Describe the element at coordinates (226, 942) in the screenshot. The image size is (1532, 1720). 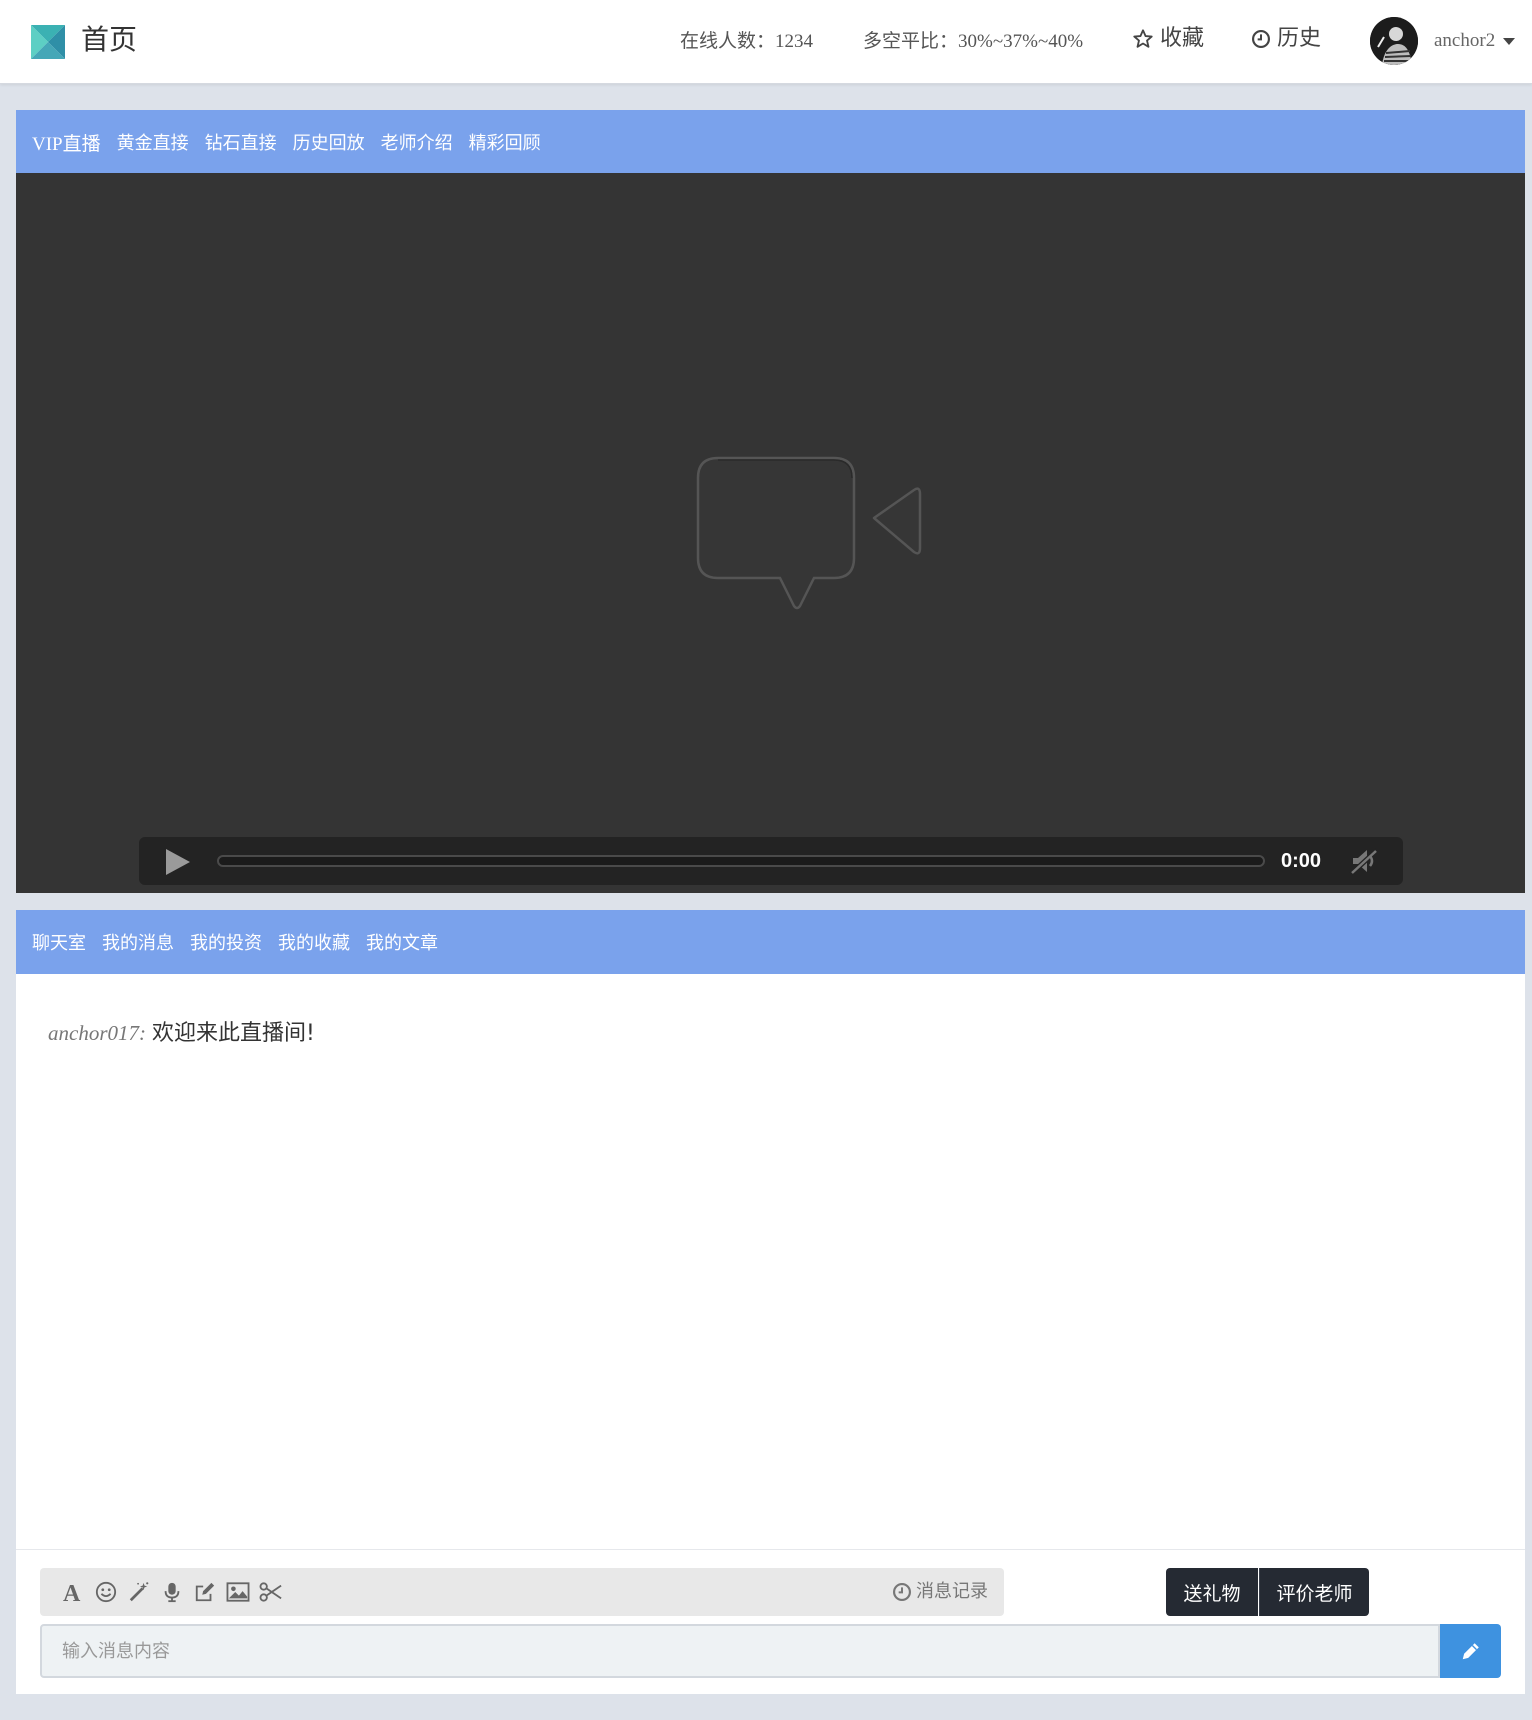
I see `tab-my-investments: 我的投资` at that location.